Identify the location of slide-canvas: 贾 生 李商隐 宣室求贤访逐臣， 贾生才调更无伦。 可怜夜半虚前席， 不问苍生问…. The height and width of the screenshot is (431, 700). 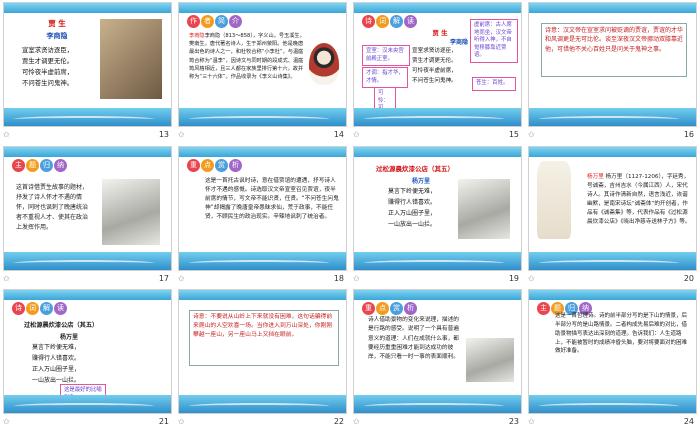
(87, 64).